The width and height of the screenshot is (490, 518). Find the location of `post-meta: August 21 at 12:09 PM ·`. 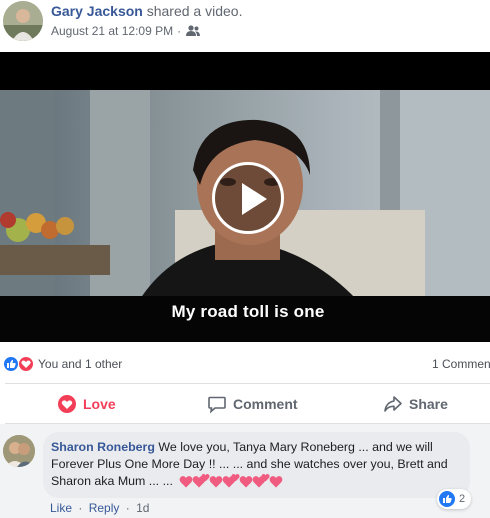

post-meta: August 21 at 12:09 PM · is located at coordinates (126, 31).